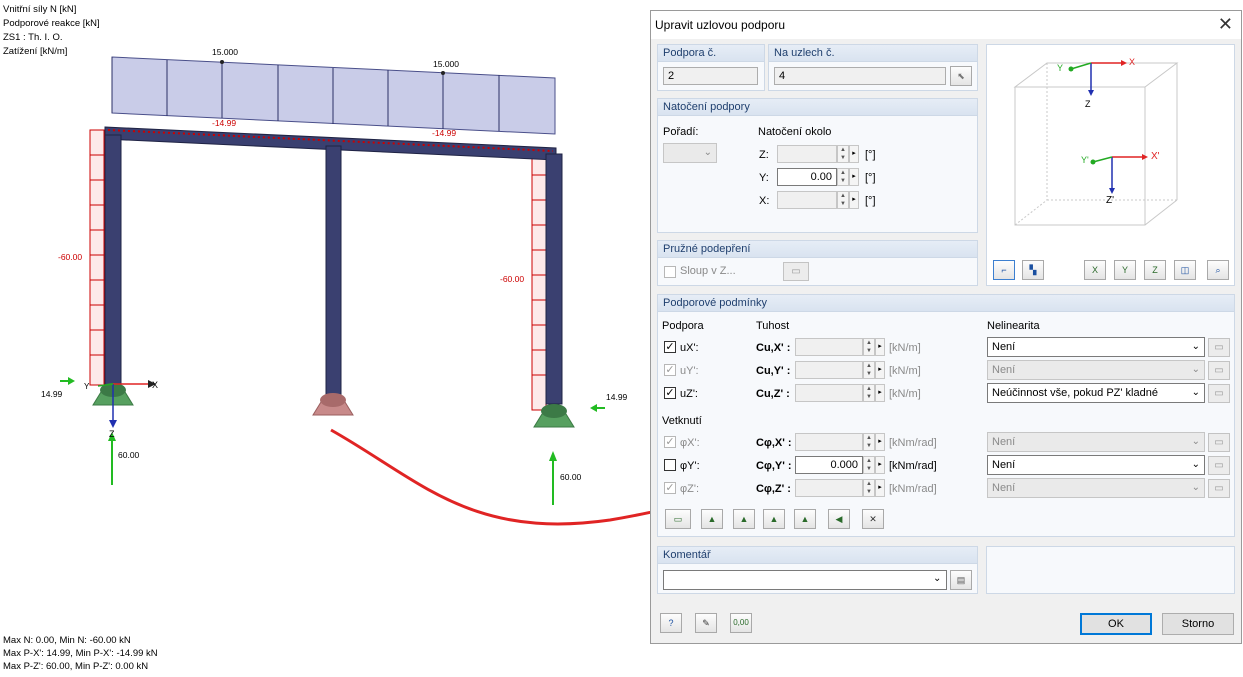  What do you see at coordinates (490, 477) in the screenshot?
I see `annotation-arrow` at bounding box center [490, 477].